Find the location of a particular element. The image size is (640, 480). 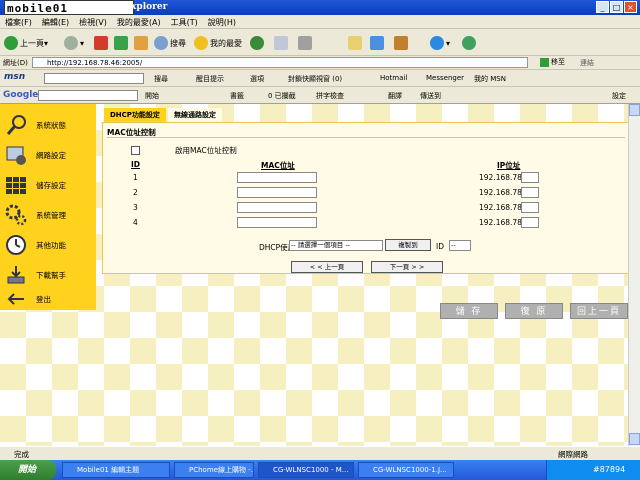

popup-blocker-button: 封鎖快顯視窗 (0) is located at coordinates (315, 79).